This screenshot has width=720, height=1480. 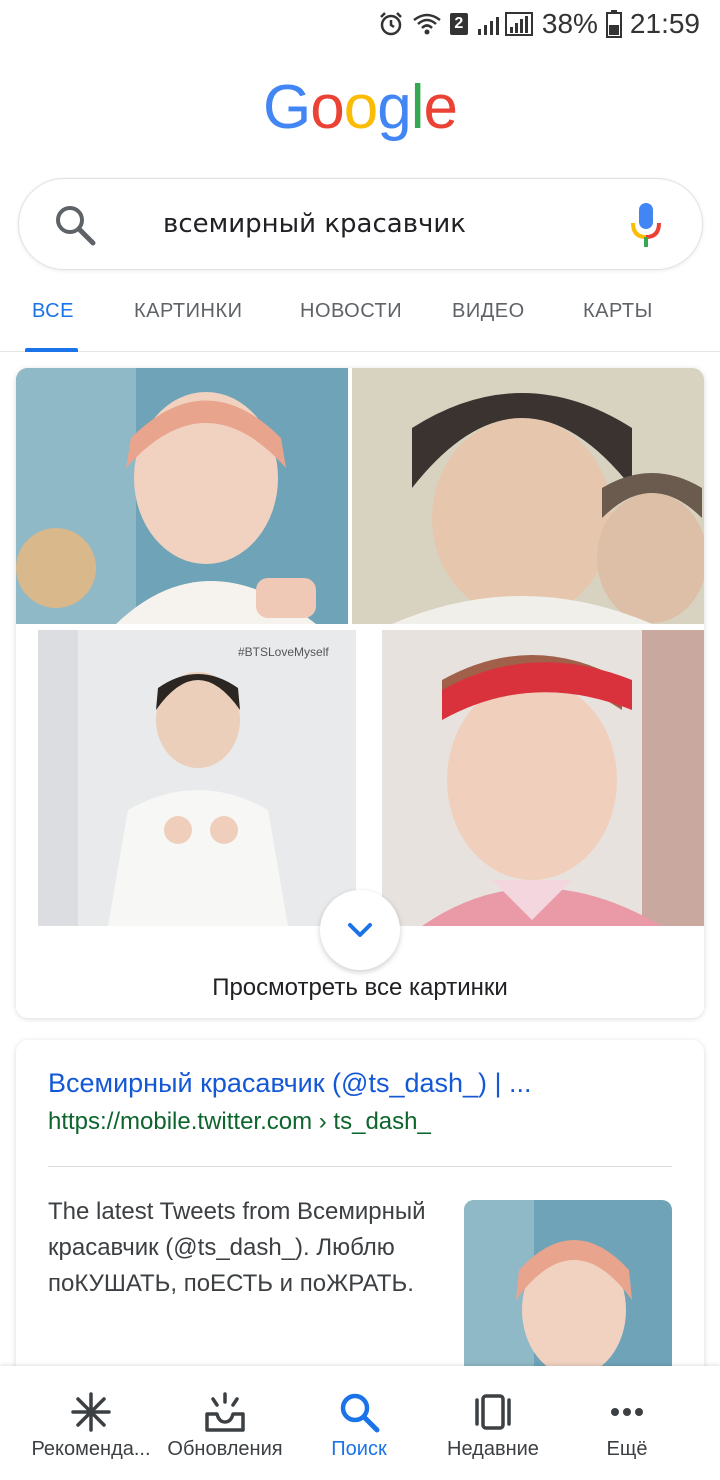 I want to click on expand-images-button, so click(x=360, y=930).